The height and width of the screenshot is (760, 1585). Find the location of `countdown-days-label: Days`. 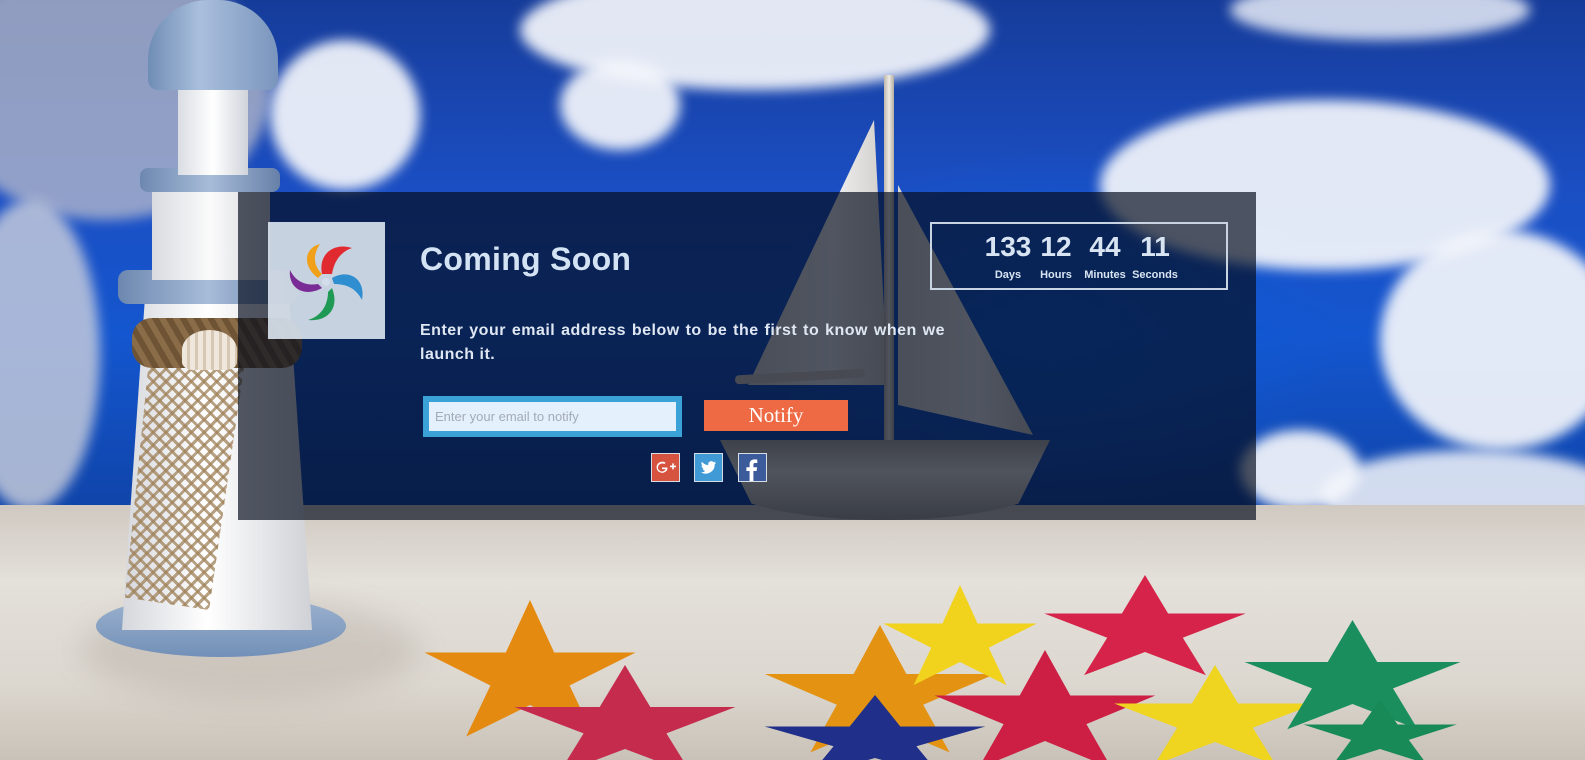

countdown-days-label: Days is located at coordinates (1008, 275).